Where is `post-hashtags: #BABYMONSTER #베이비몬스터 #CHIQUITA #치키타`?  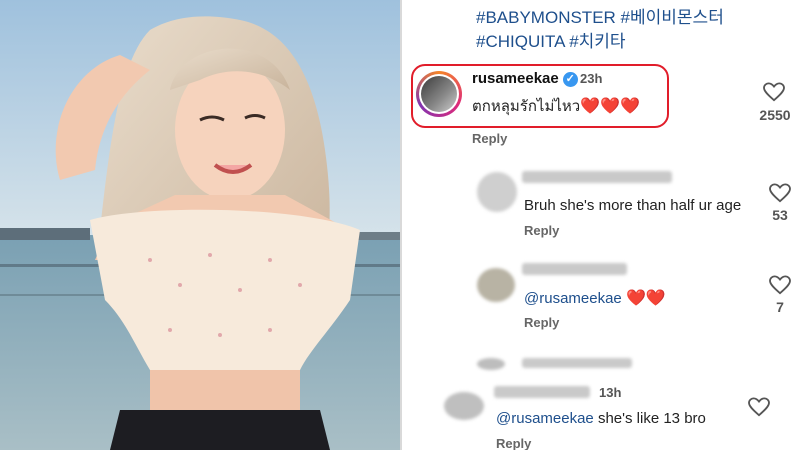
post-hashtags: #BABYMONSTER #베이비몬스터 #CHIQUITA #치키타 is located at coordinates (600, 30).